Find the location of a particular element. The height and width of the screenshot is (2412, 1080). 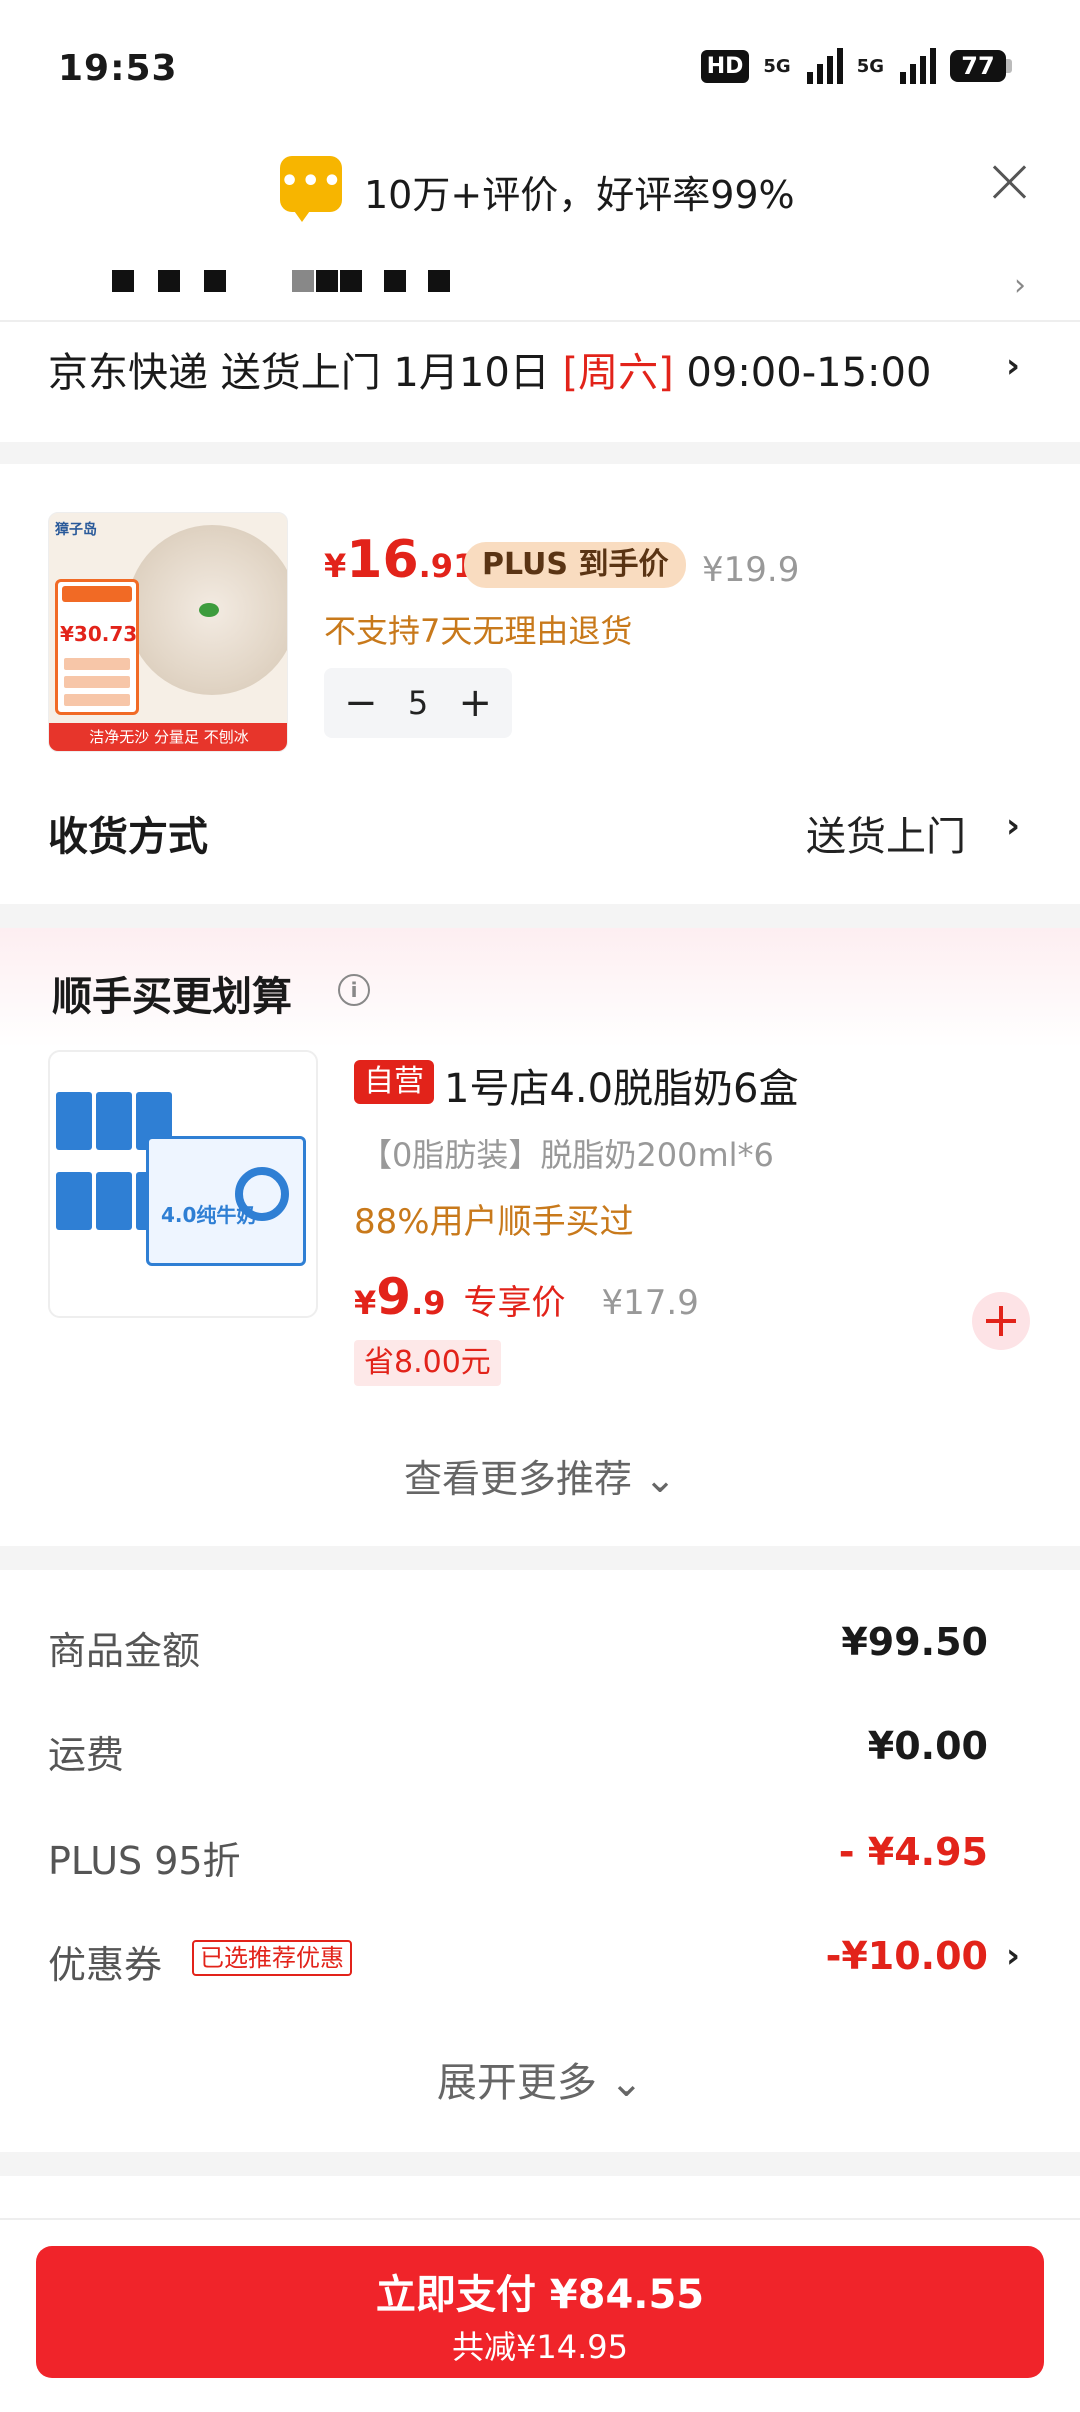

delivery-row: 京东快递 送货上门 1月10日 [周六] 09:00-15:00 is located at coordinates (543, 368).